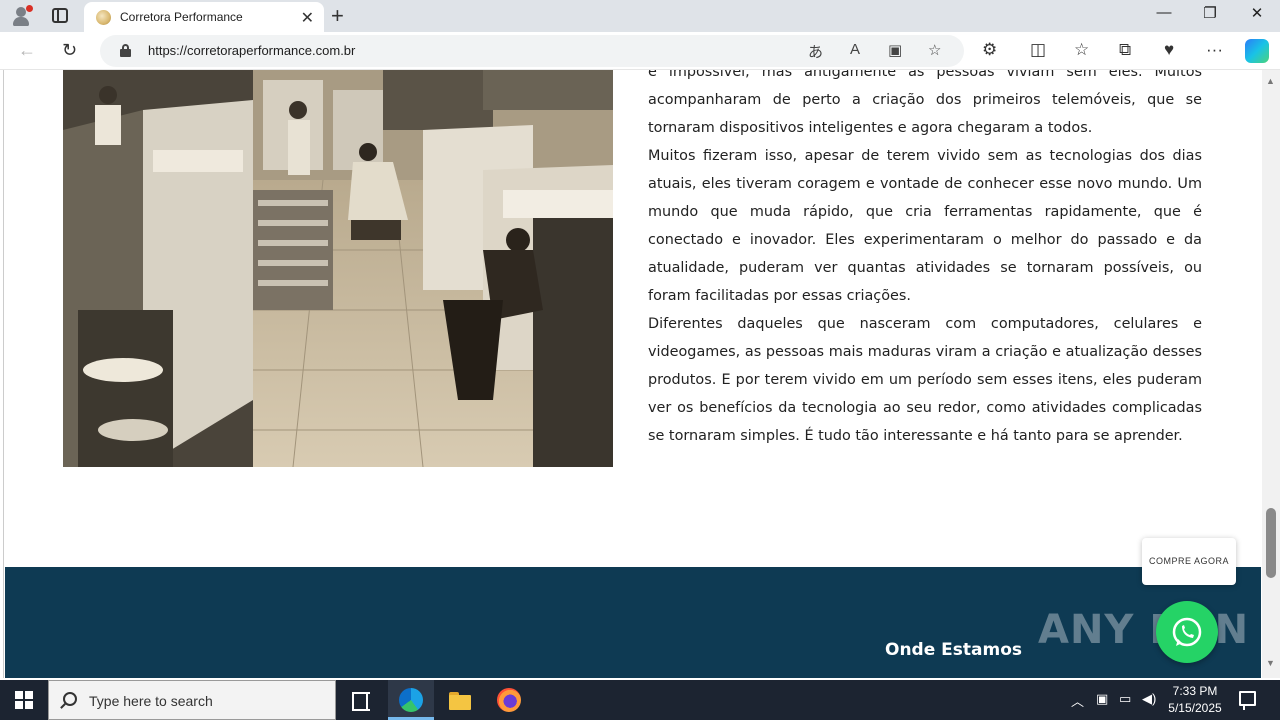  I want to click on search-icon, so click(70, 699).